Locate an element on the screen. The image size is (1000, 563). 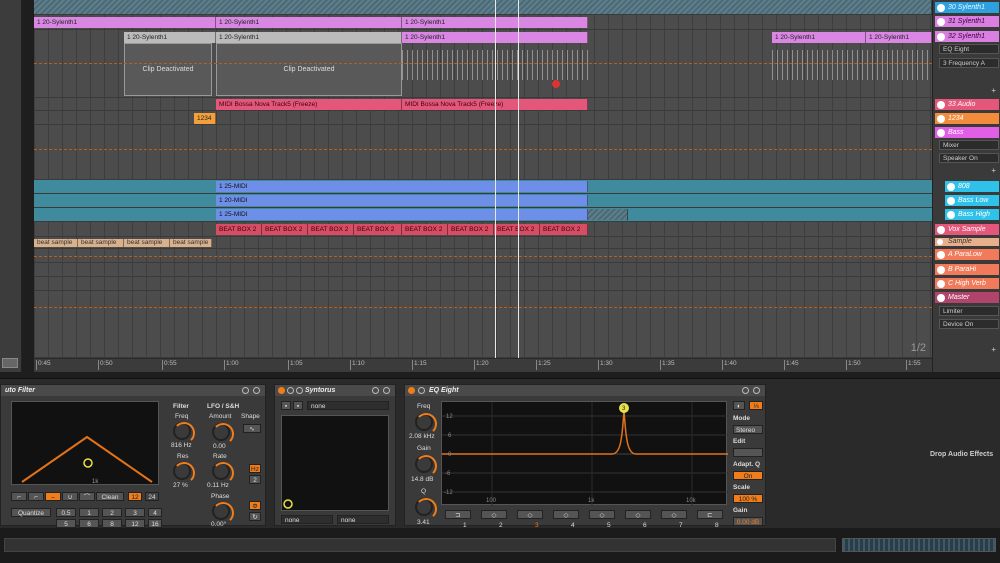
playhead is located at coordinates (518, 179).